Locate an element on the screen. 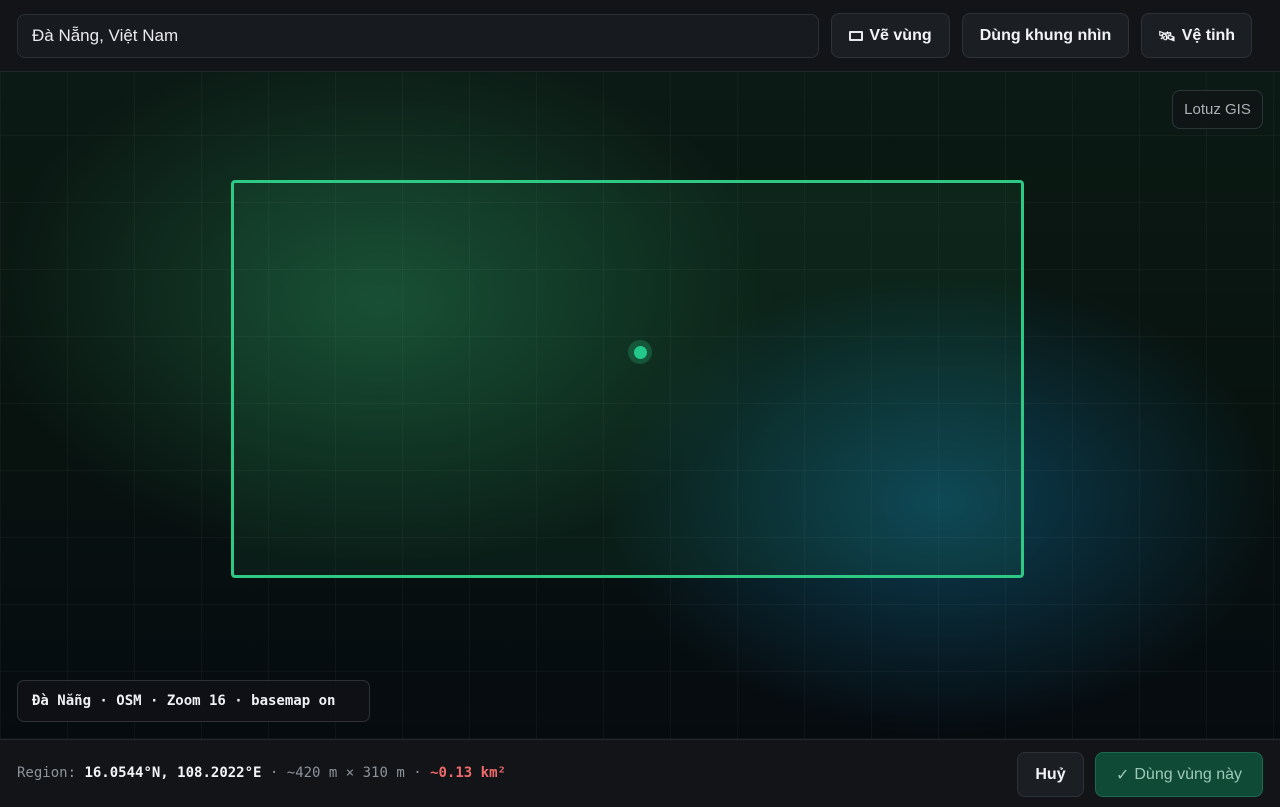 This screenshot has width=1280, height=807. use-region-button: ✓ Dùng vùng này is located at coordinates (1179, 774).